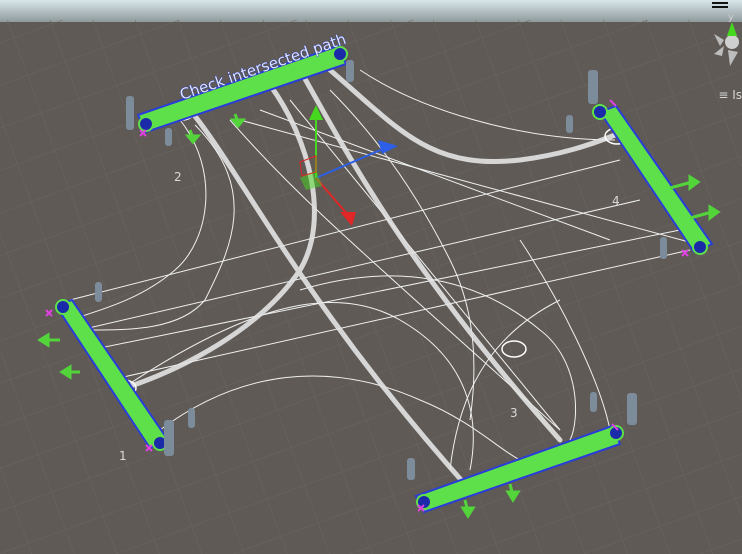 The width and height of the screenshot is (742, 554). I want to click on menu-icon, so click(720, 5).